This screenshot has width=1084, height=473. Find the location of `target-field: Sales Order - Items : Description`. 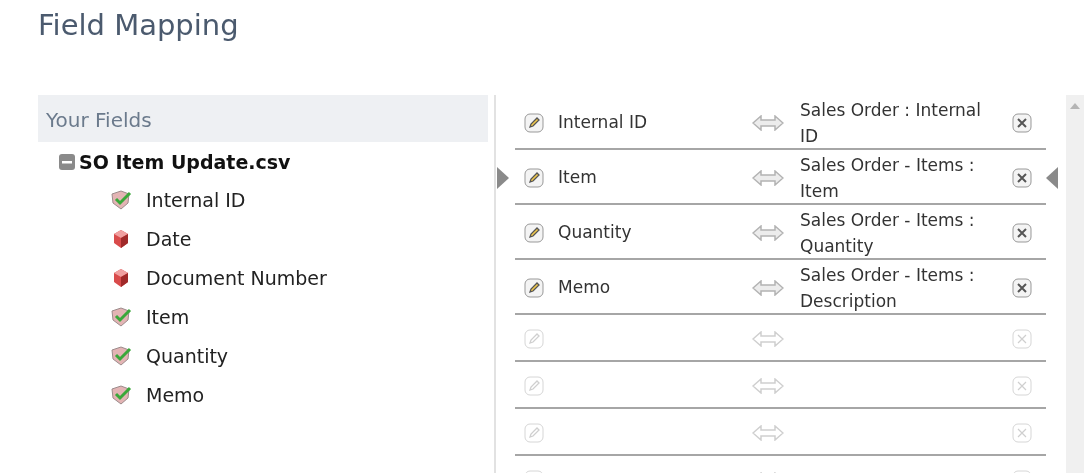

target-field: Sales Order - Items : Description is located at coordinates (902, 287).